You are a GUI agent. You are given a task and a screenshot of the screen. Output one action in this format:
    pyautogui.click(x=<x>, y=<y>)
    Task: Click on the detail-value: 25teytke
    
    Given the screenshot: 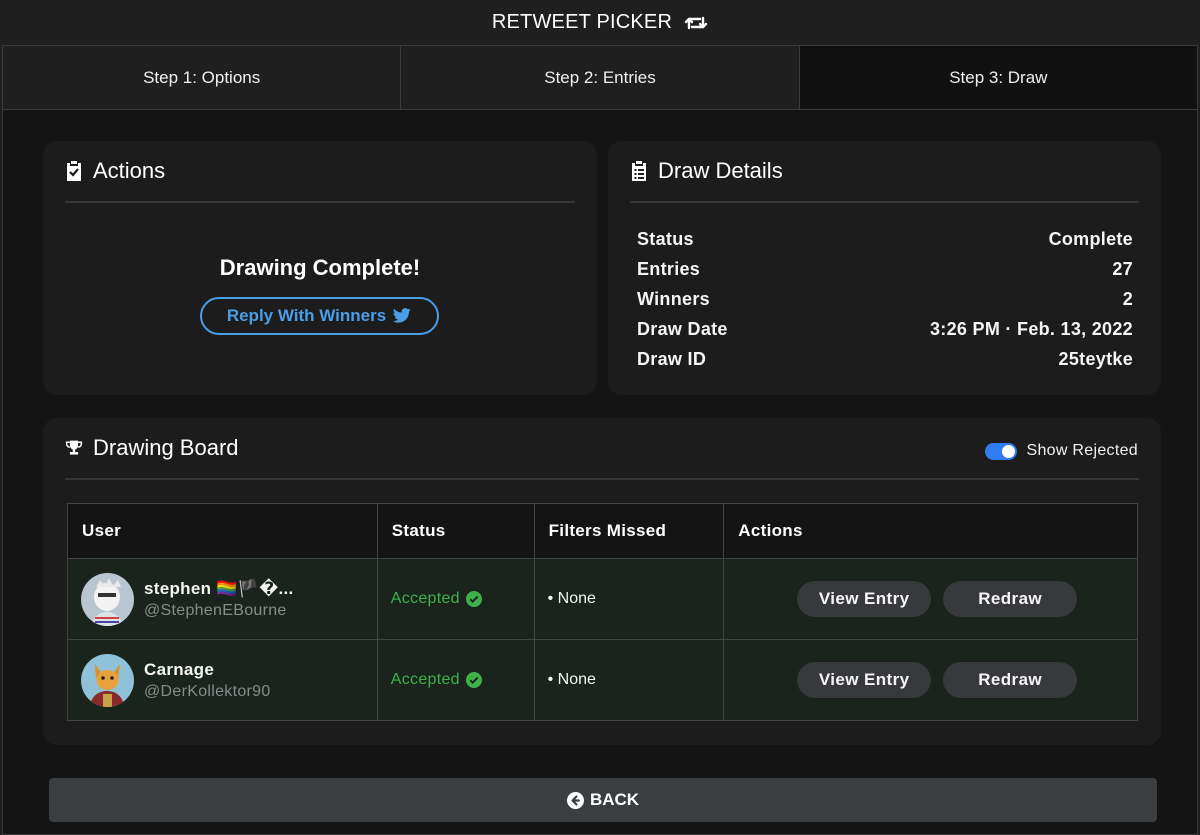 What is the action you would take?
    pyautogui.click(x=1095, y=358)
    